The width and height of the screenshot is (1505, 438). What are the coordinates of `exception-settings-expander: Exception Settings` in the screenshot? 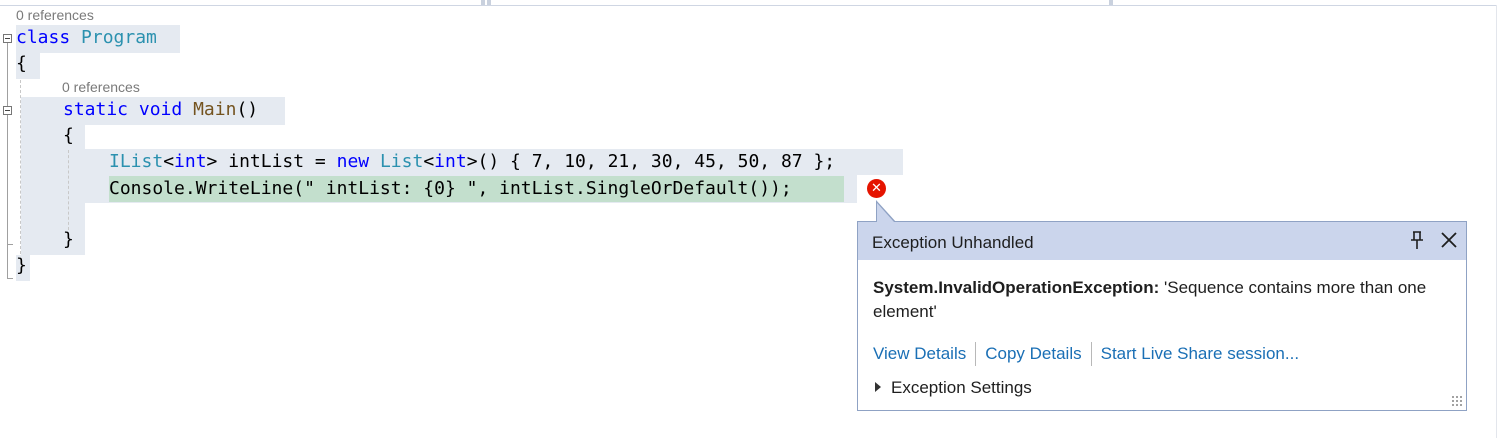 It's located at (953, 388).